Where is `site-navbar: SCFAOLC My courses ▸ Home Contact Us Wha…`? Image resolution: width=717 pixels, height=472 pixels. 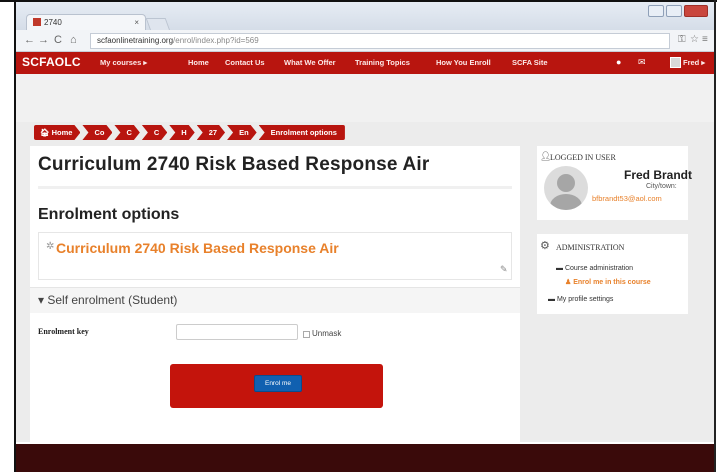
site-navbar: SCFAOLC My courses ▸ Home Contact Us Wha… is located at coordinates (365, 63).